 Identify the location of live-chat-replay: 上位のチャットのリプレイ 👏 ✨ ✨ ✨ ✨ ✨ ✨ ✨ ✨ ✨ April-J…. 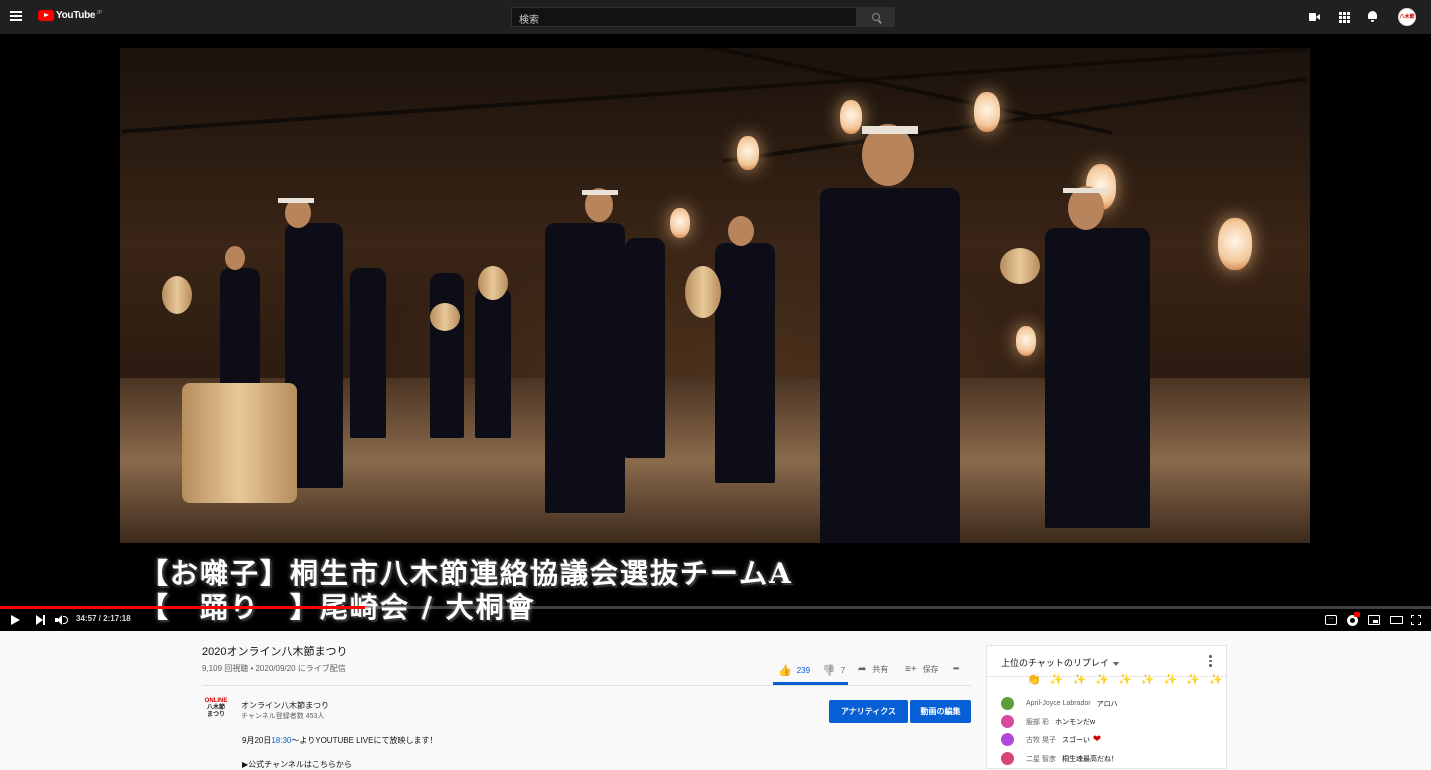
(1106, 707).